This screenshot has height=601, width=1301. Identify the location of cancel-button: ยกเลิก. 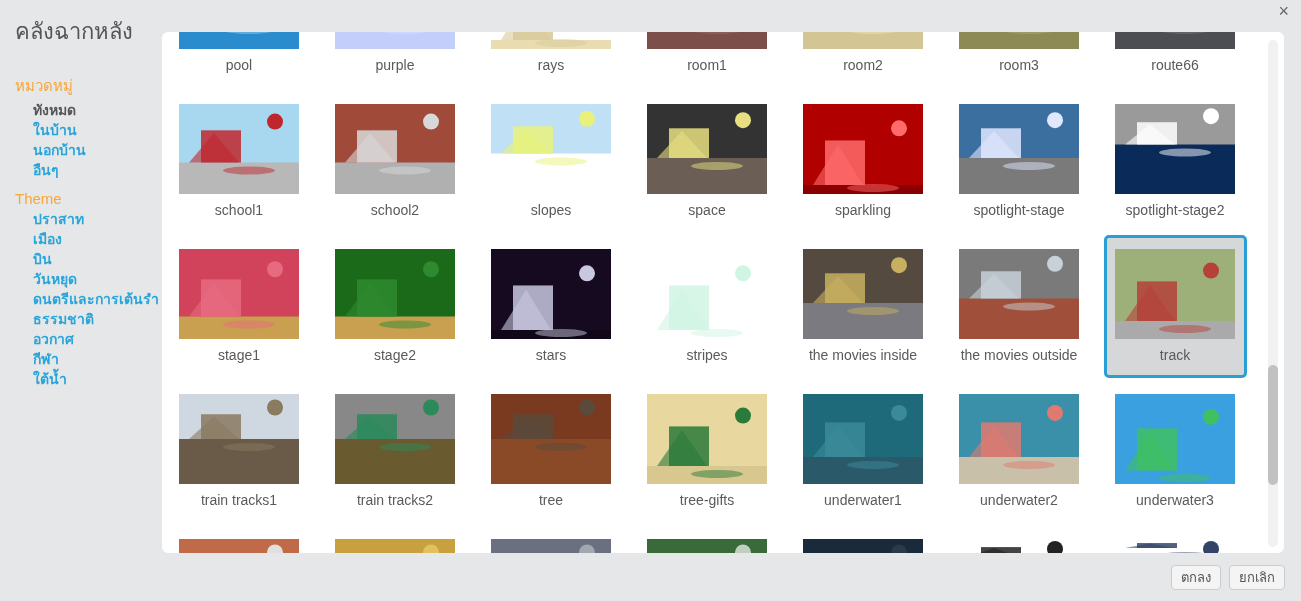
(1257, 577).